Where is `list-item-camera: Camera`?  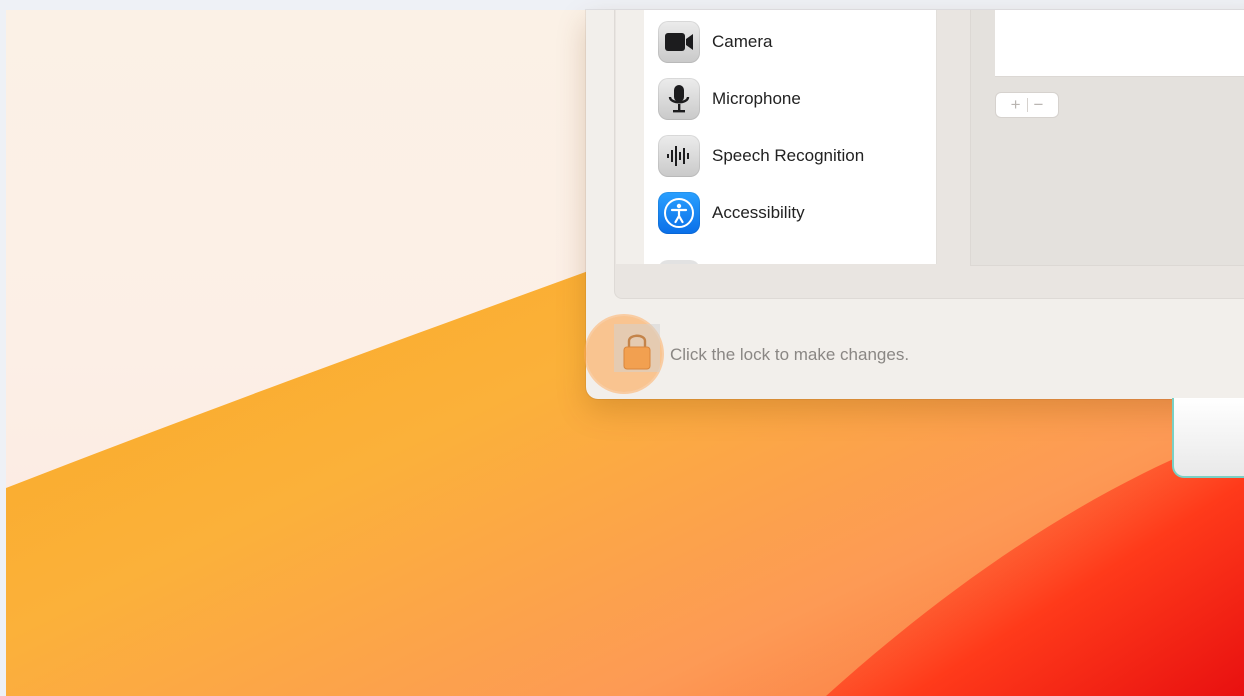 list-item-camera: Camera is located at coordinates (715, 42).